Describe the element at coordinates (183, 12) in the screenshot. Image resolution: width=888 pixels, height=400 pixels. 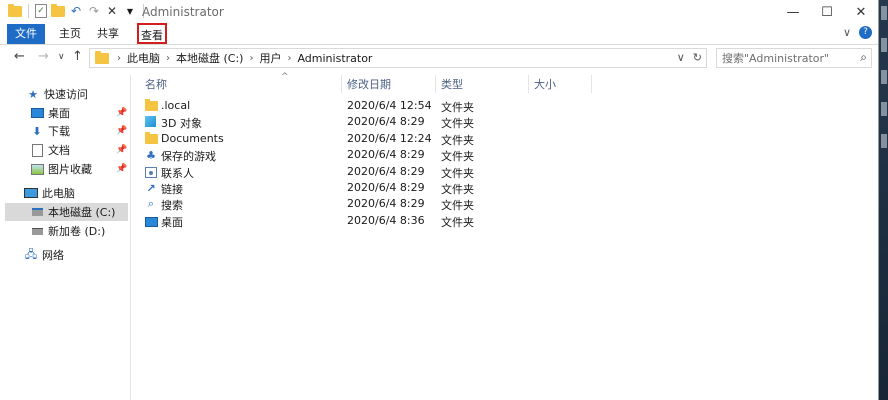
I see `window-title: Administrator` at that location.